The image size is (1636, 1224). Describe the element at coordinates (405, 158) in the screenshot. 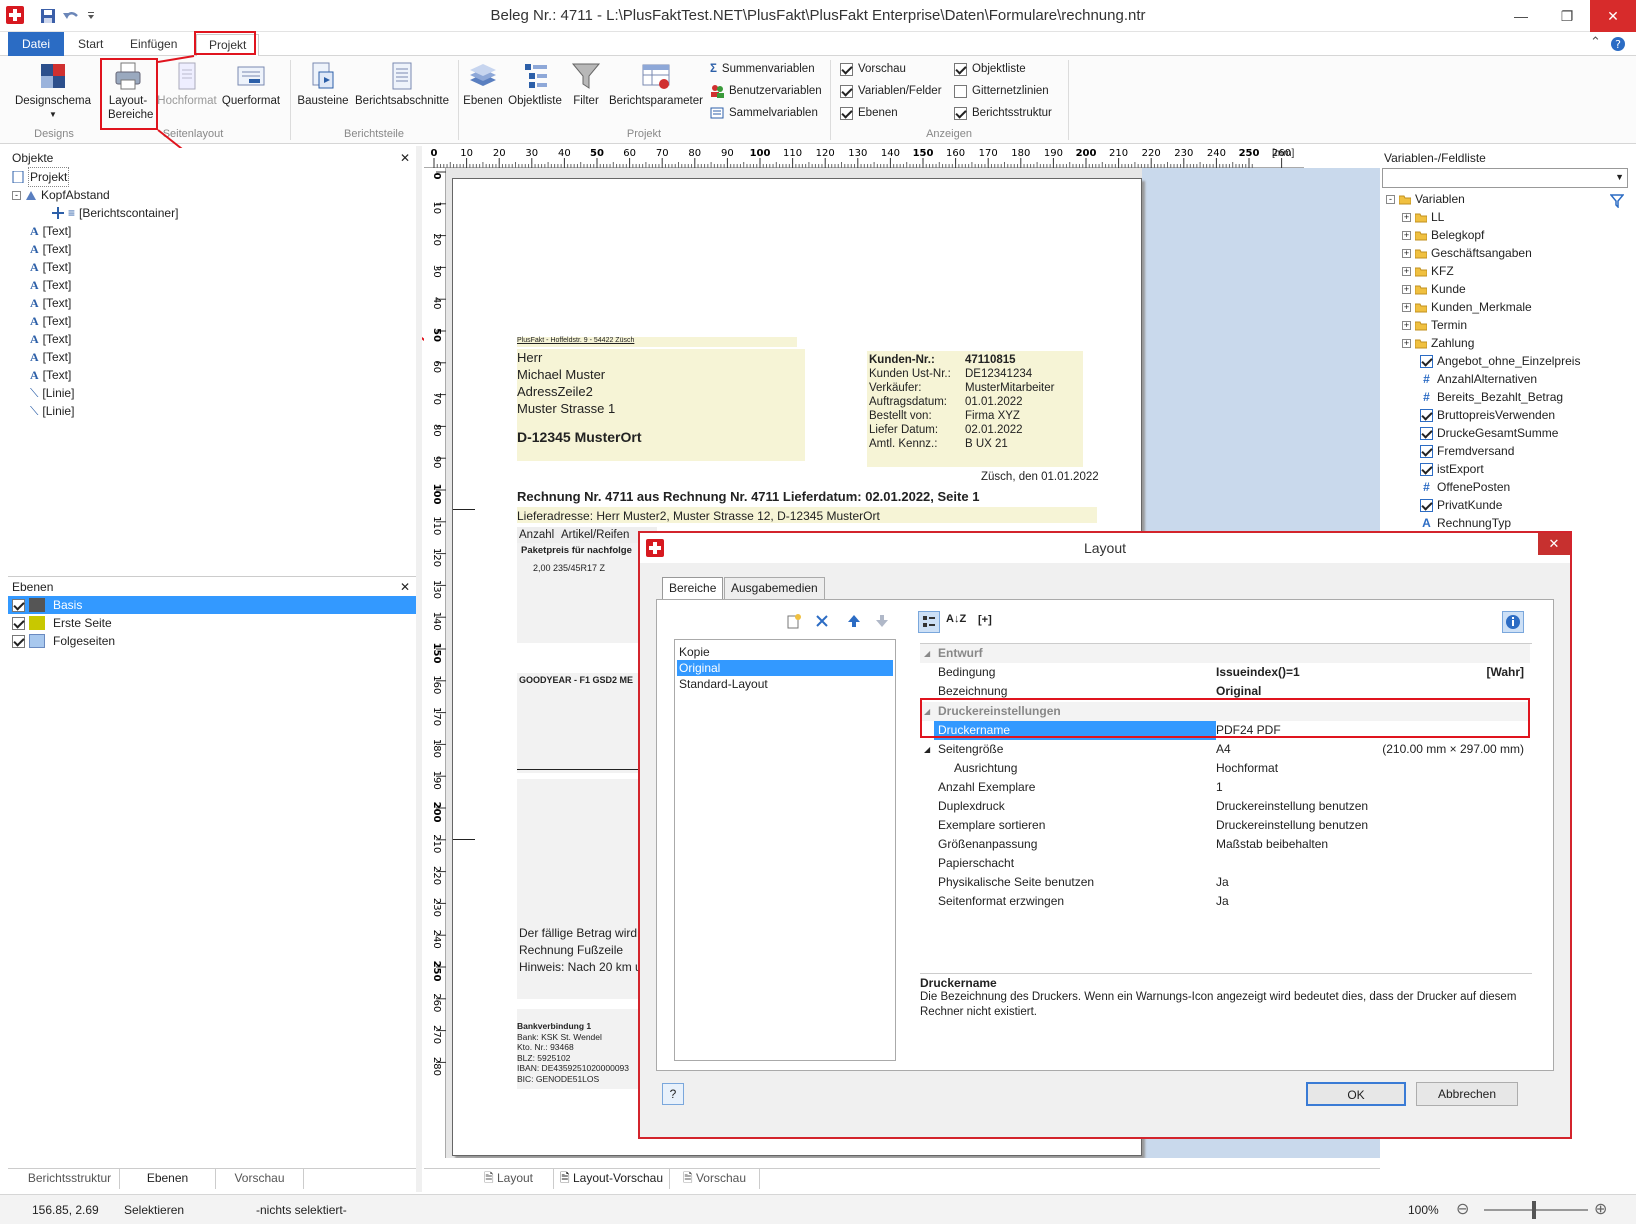

I see `close-objects-panel-icon: ✕` at that location.